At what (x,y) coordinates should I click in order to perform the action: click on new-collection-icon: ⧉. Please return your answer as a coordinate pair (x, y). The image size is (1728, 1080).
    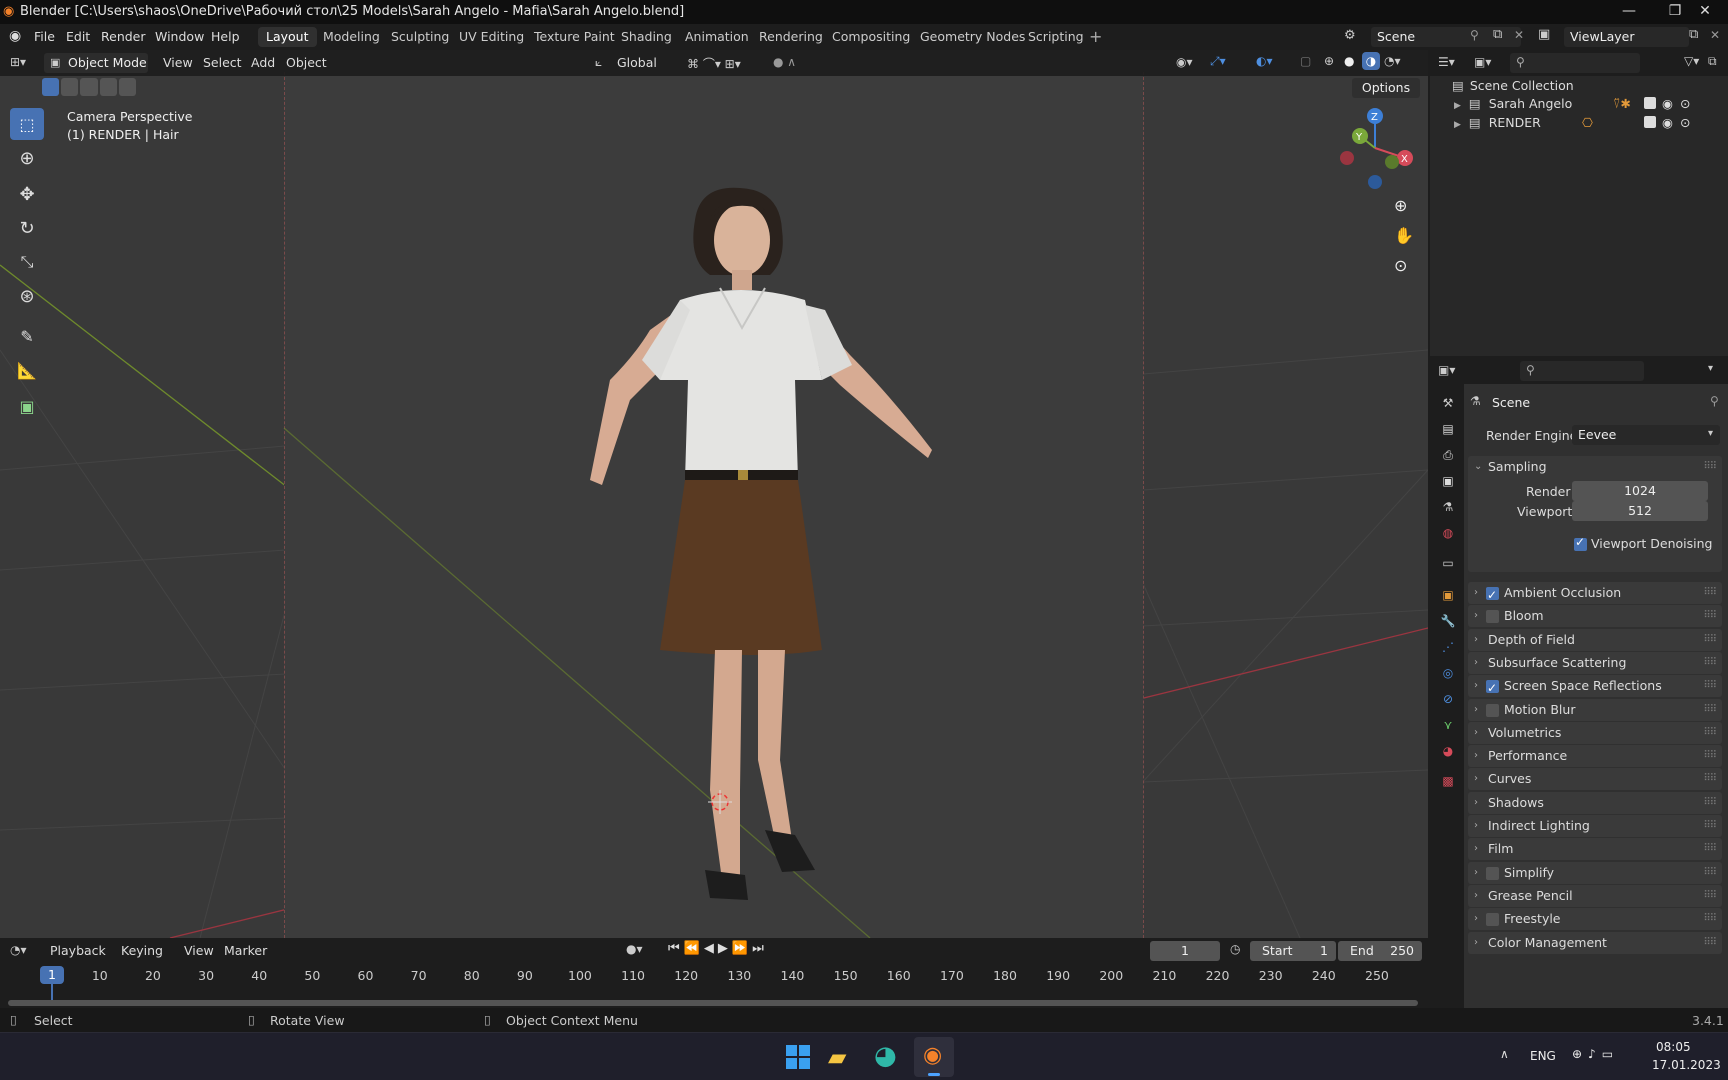
    Looking at the image, I should click on (1712, 61).